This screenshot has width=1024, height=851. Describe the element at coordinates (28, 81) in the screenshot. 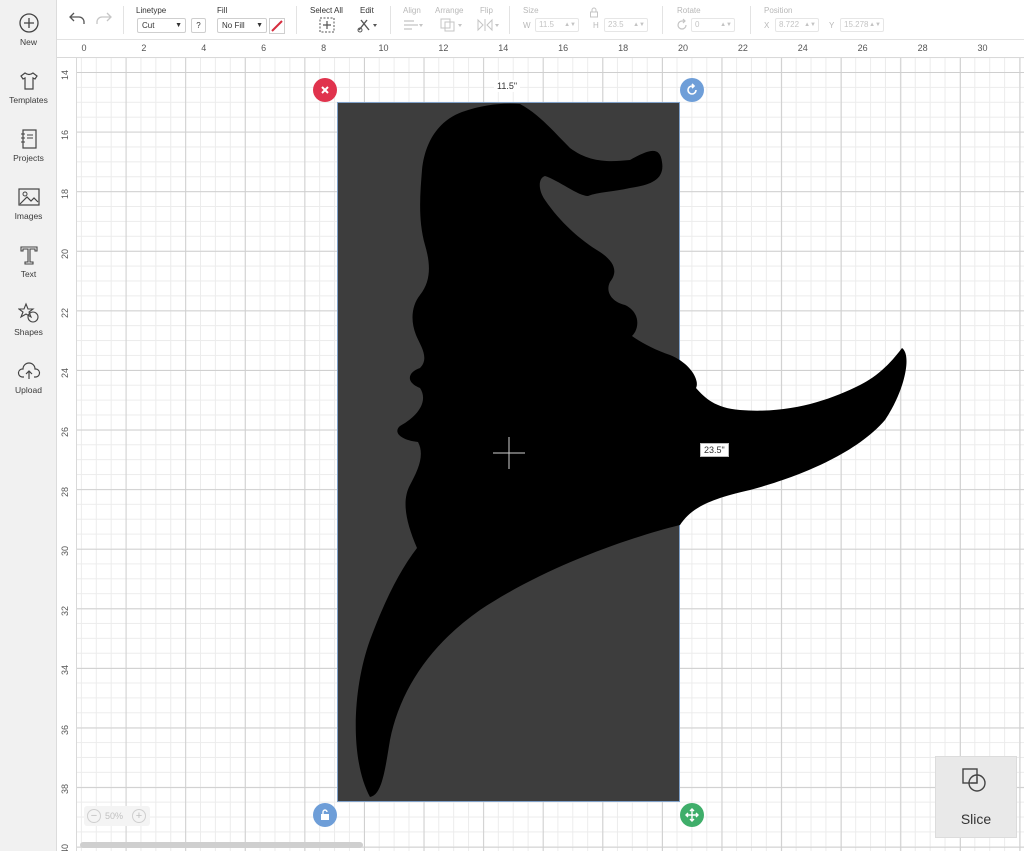

I see `shirt-icon` at that location.